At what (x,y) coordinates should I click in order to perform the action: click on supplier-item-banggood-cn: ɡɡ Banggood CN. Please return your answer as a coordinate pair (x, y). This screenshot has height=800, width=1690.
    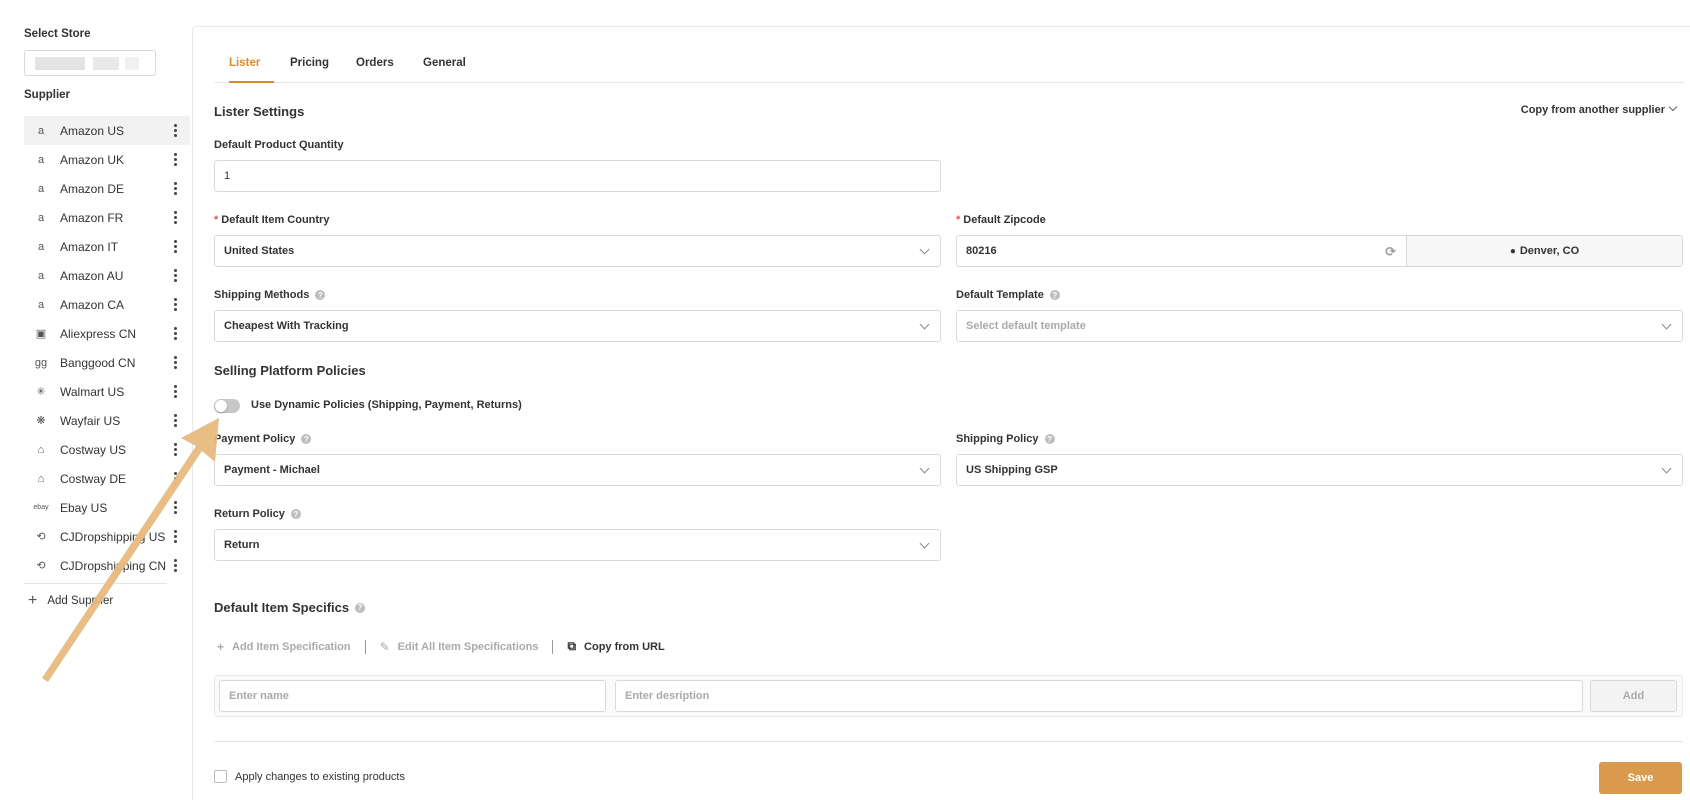
    Looking at the image, I should click on (107, 362).